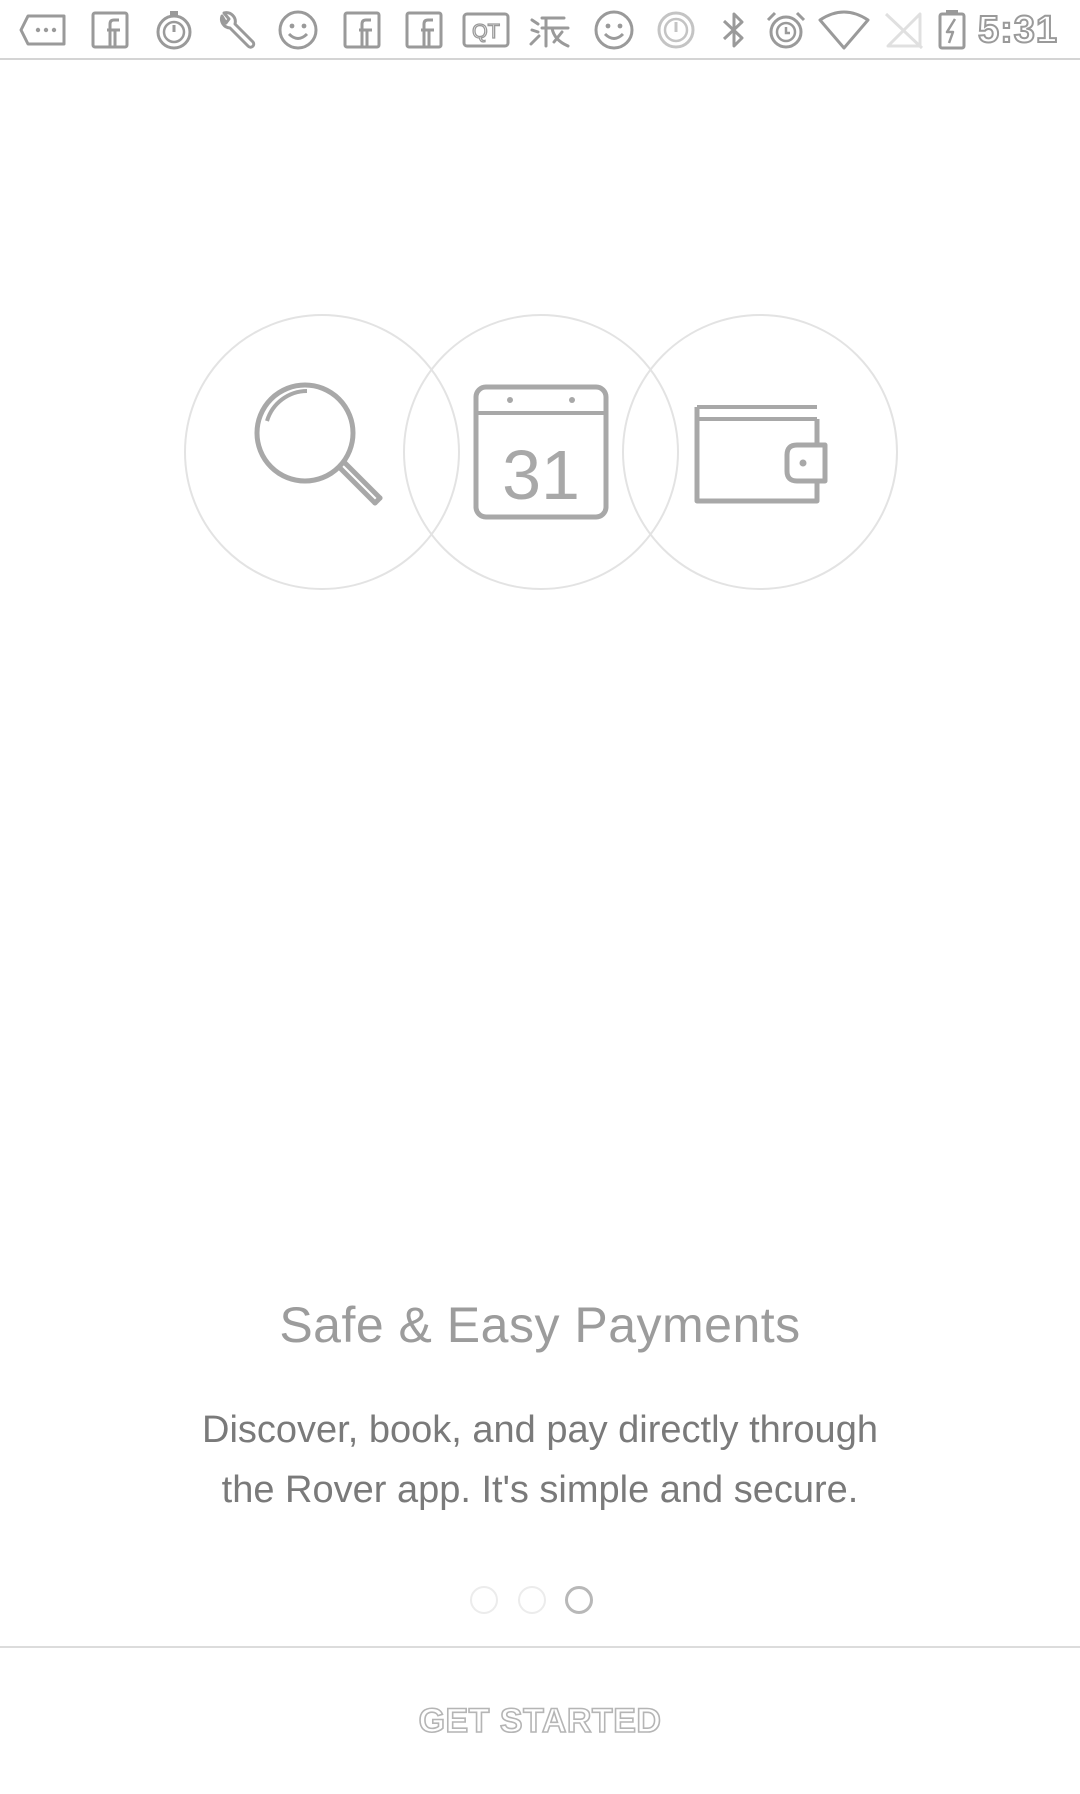  I want to click on wifi-icon, so click(844, 30).